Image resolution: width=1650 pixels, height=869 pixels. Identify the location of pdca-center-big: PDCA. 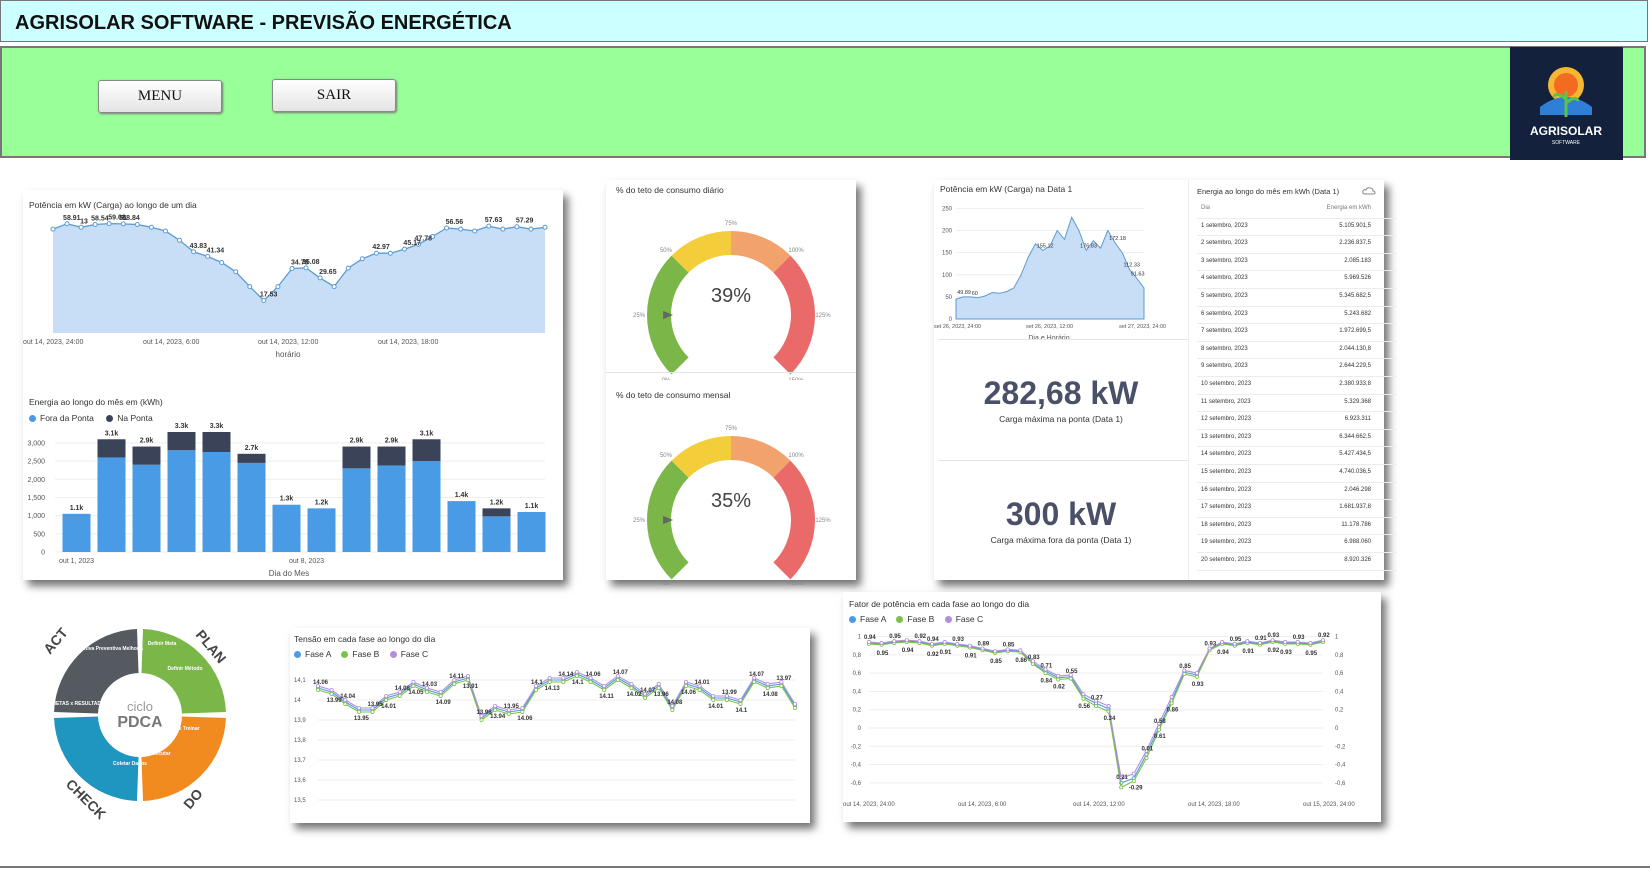
(140, 722).